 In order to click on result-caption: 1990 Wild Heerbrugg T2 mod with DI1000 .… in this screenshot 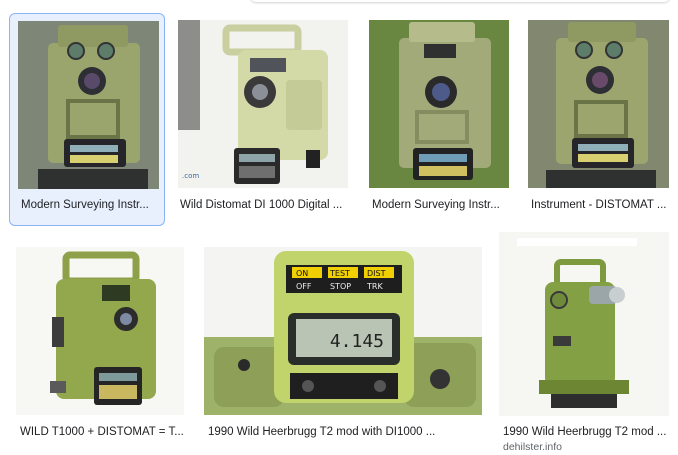, I will do `click(344, 432)`.